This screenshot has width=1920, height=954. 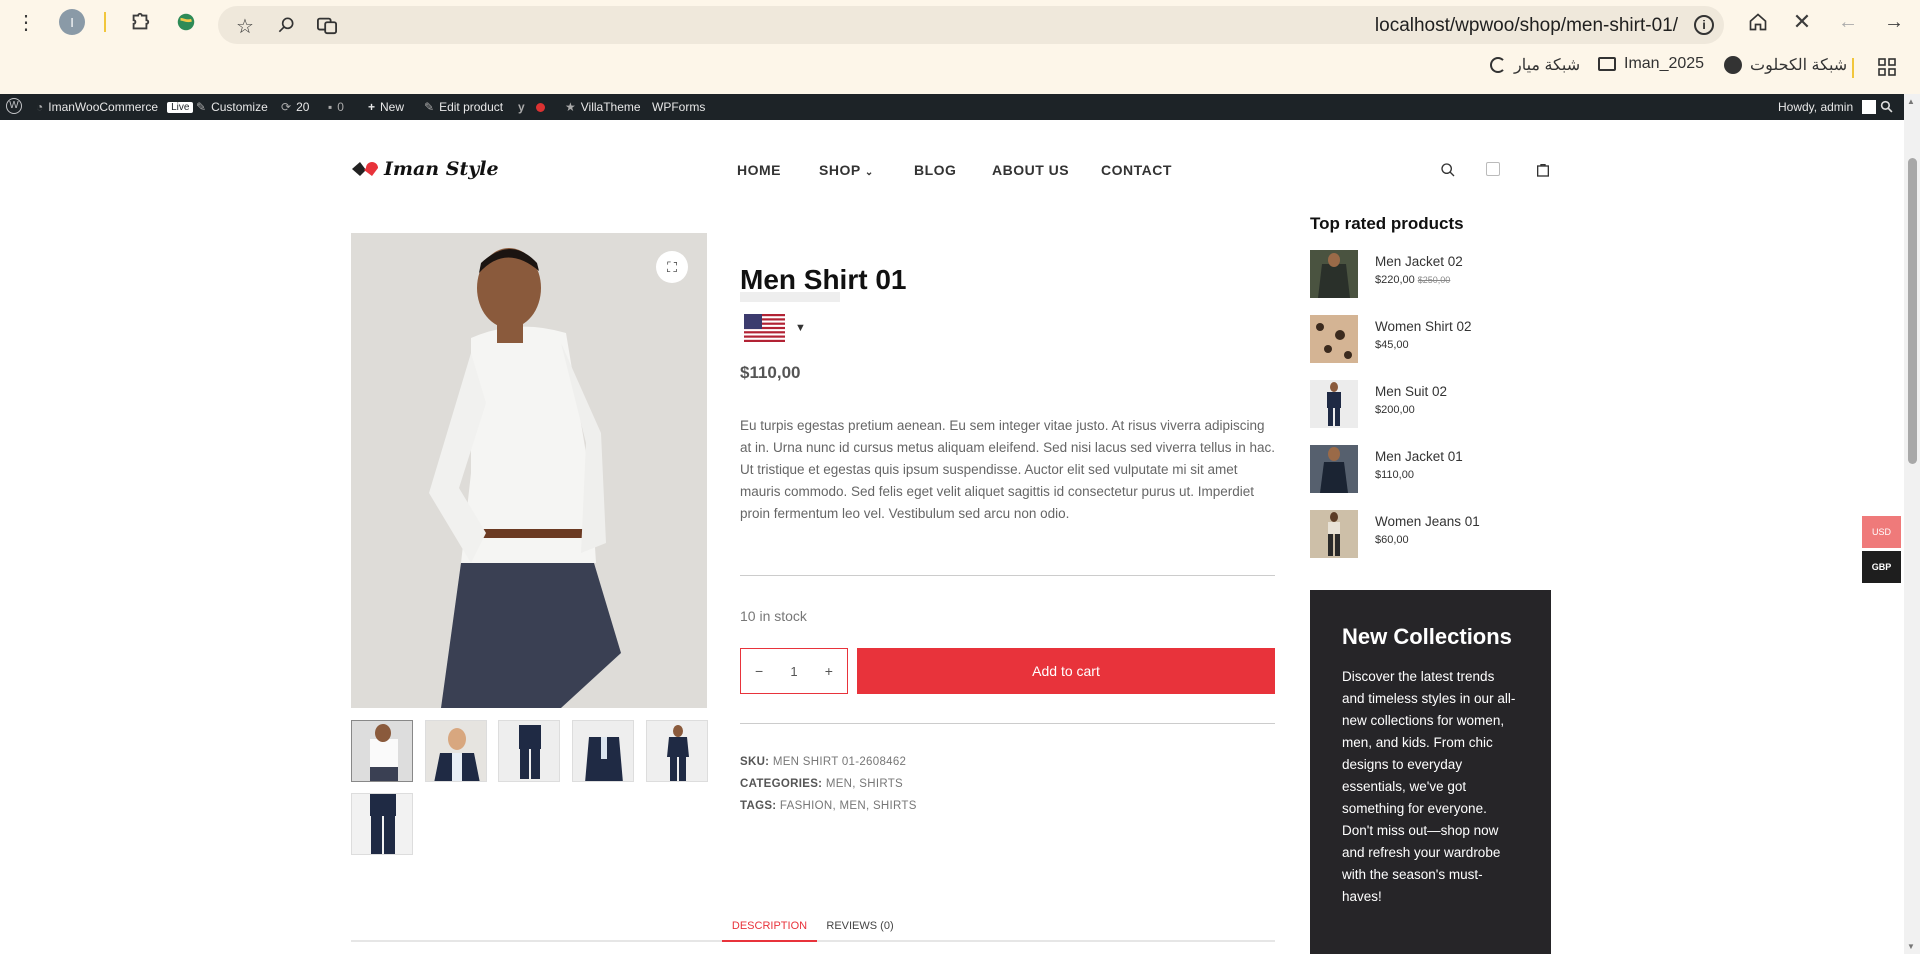 I want to click on dashboard-icon: ◔, so click(x=40, y=107).